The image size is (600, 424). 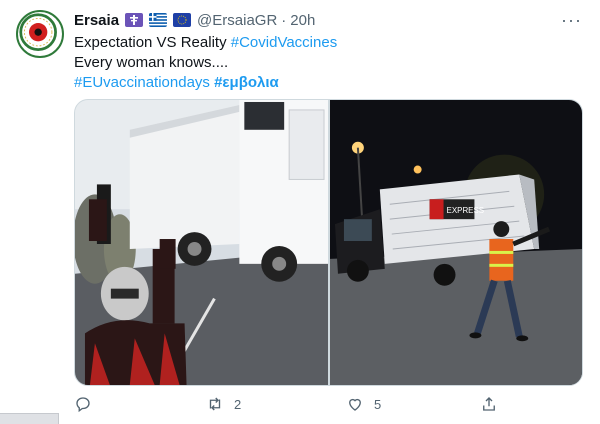 What do you see at coordinates (238, 404) in the screenshot?
I see `retweet-count: 2` at bounding box center [238, 404].